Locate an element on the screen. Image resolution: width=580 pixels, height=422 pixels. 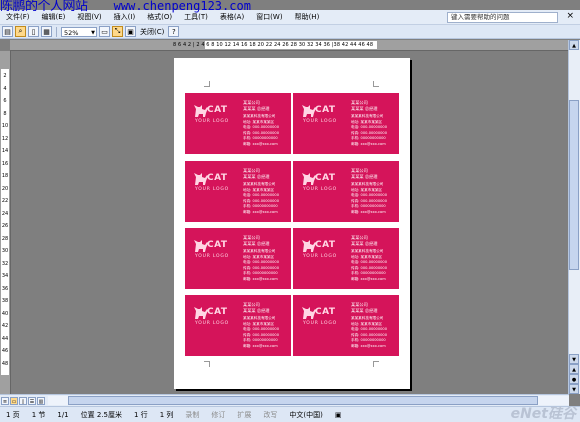
close-icon: × is located at coordinates (570, 16).